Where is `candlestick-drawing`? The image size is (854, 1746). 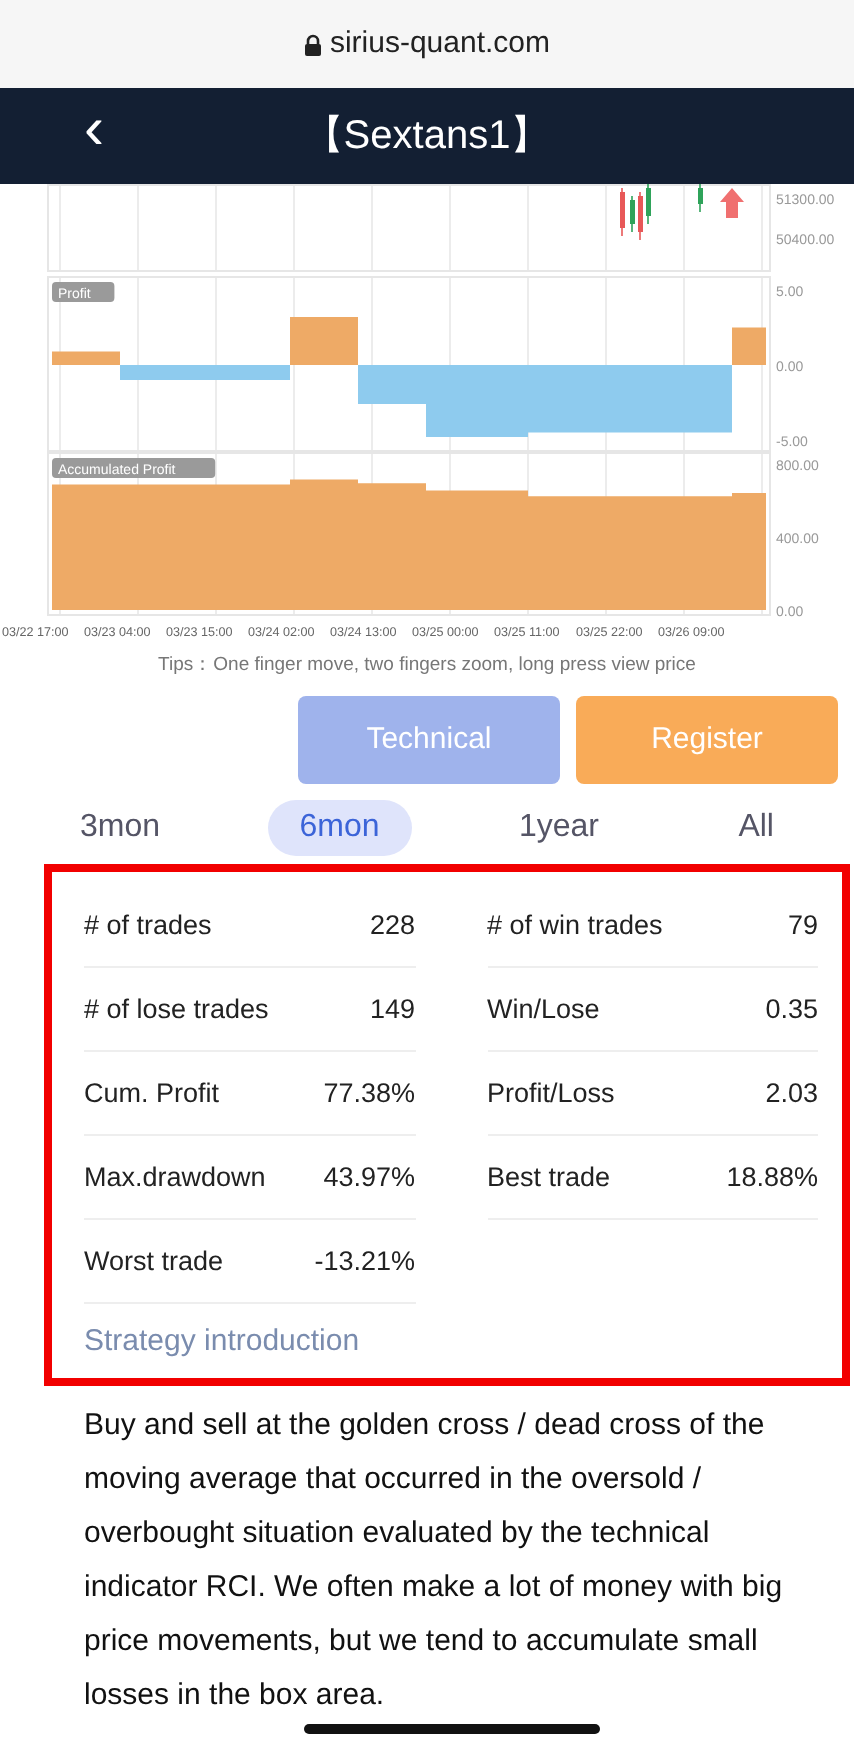 candlestick-drawing is located at coordinates (661, 212).